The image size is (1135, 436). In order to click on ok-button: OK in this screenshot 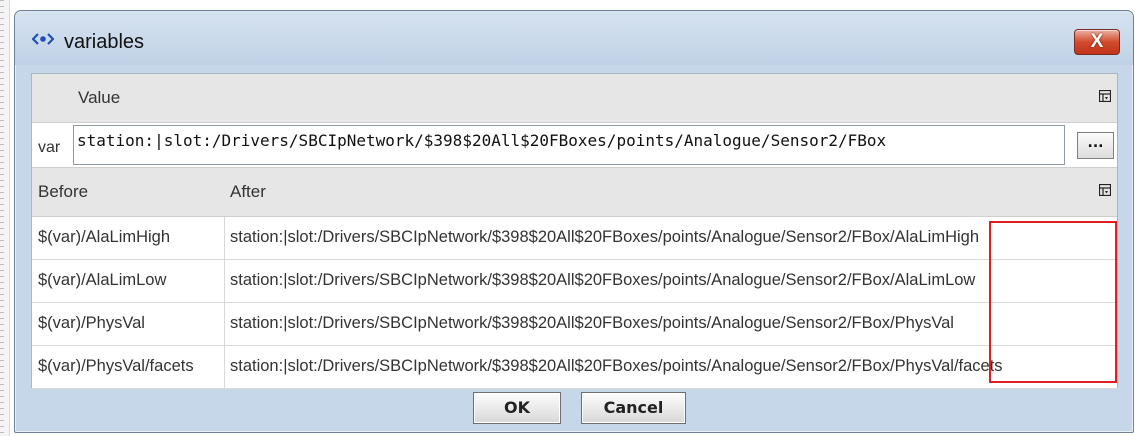, I will do `click(517, 408)`.